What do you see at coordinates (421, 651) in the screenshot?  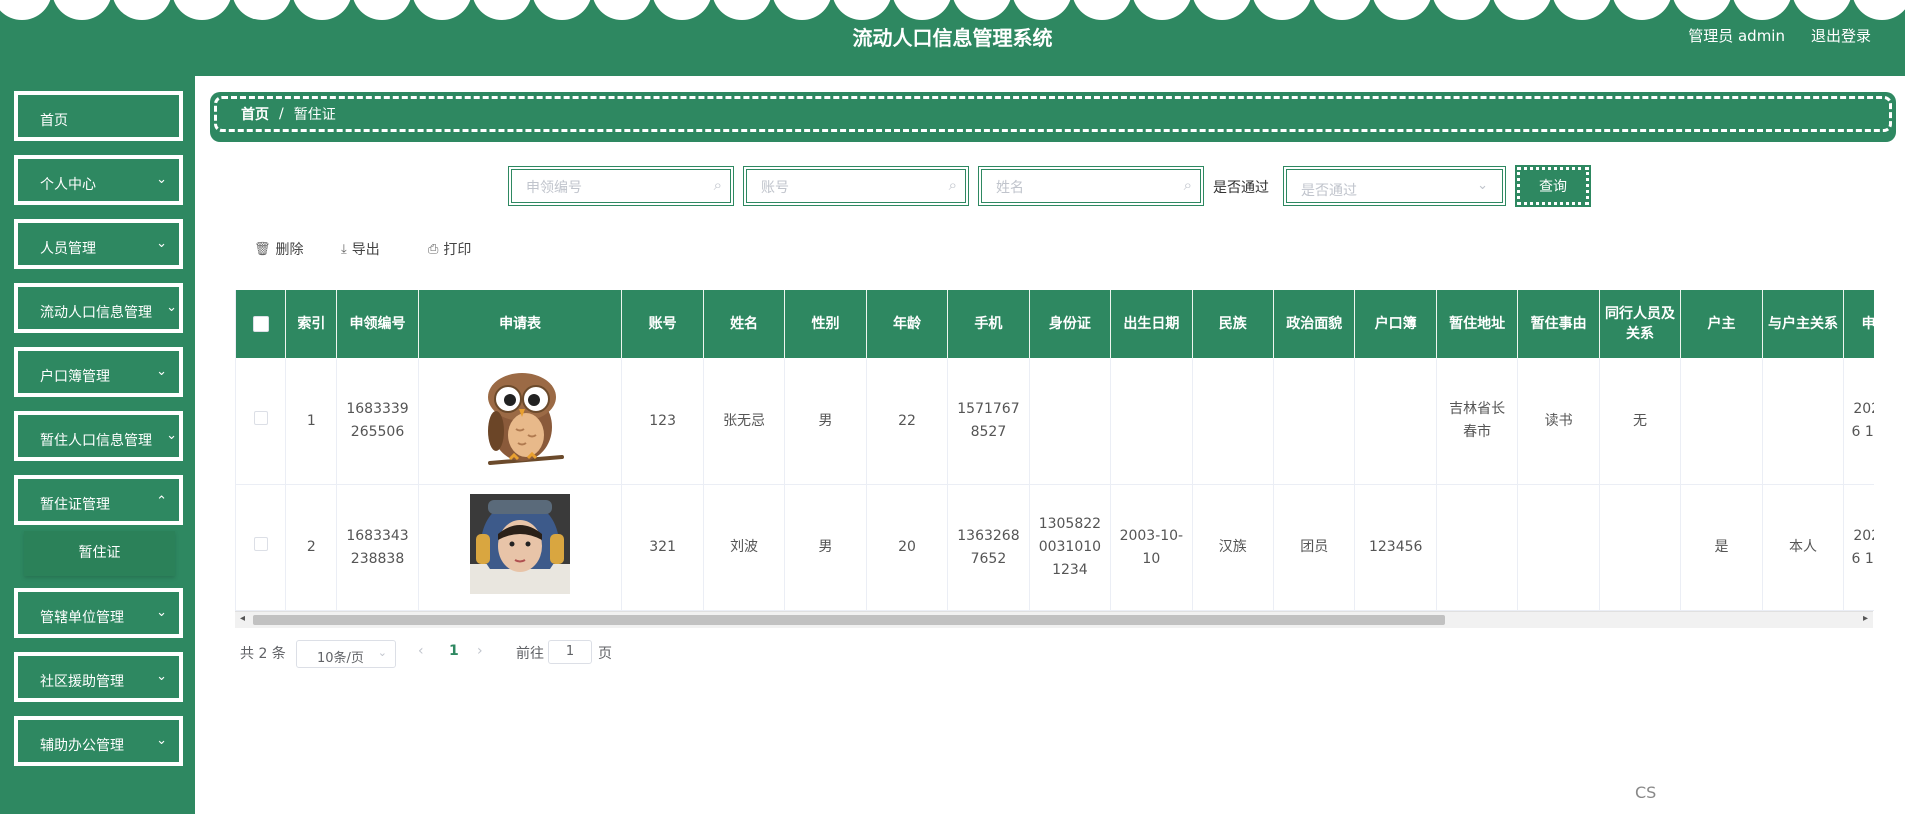 I see `prev-page-icon: ‹` at bounding box center [421, 651].